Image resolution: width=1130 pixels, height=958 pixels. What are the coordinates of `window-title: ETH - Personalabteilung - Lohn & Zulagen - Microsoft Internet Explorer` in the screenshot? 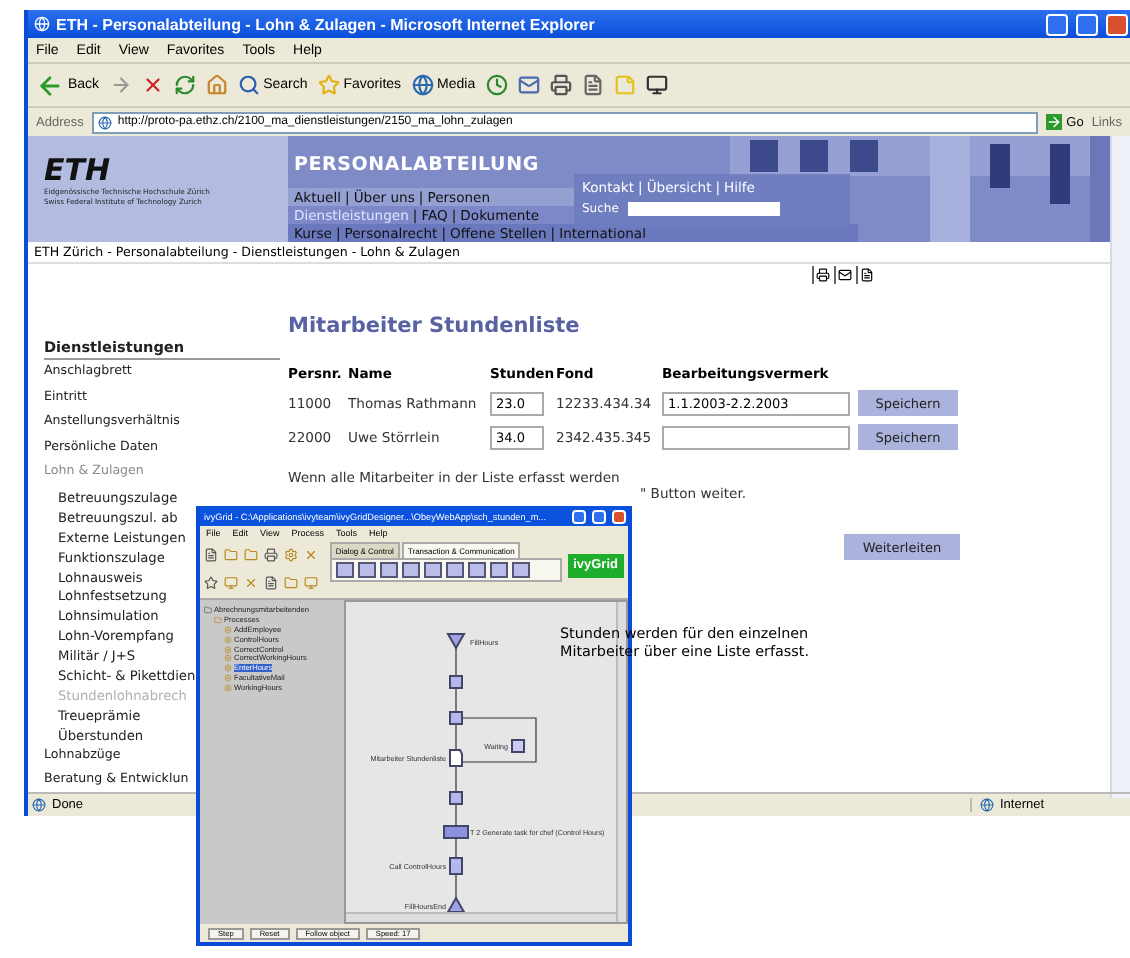 It's located at (326, 24).